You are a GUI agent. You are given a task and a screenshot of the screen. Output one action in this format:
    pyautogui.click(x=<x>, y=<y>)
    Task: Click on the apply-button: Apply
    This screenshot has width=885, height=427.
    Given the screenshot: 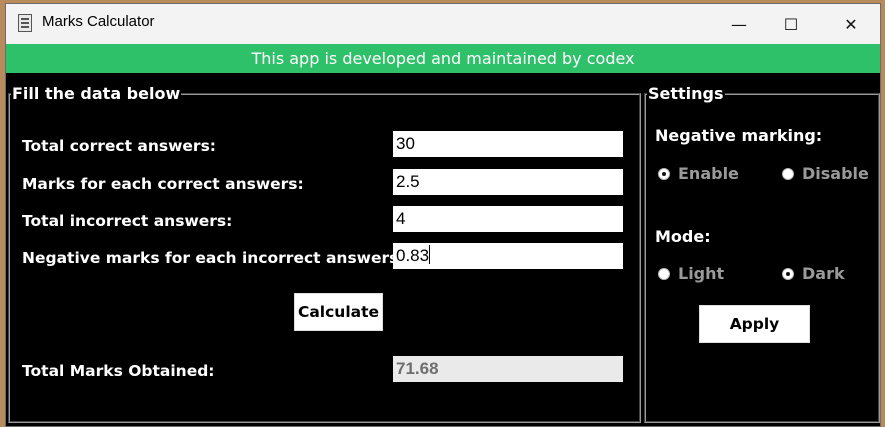 What is the action you would take?
    pyautogui.click(x=754, y=324)
    